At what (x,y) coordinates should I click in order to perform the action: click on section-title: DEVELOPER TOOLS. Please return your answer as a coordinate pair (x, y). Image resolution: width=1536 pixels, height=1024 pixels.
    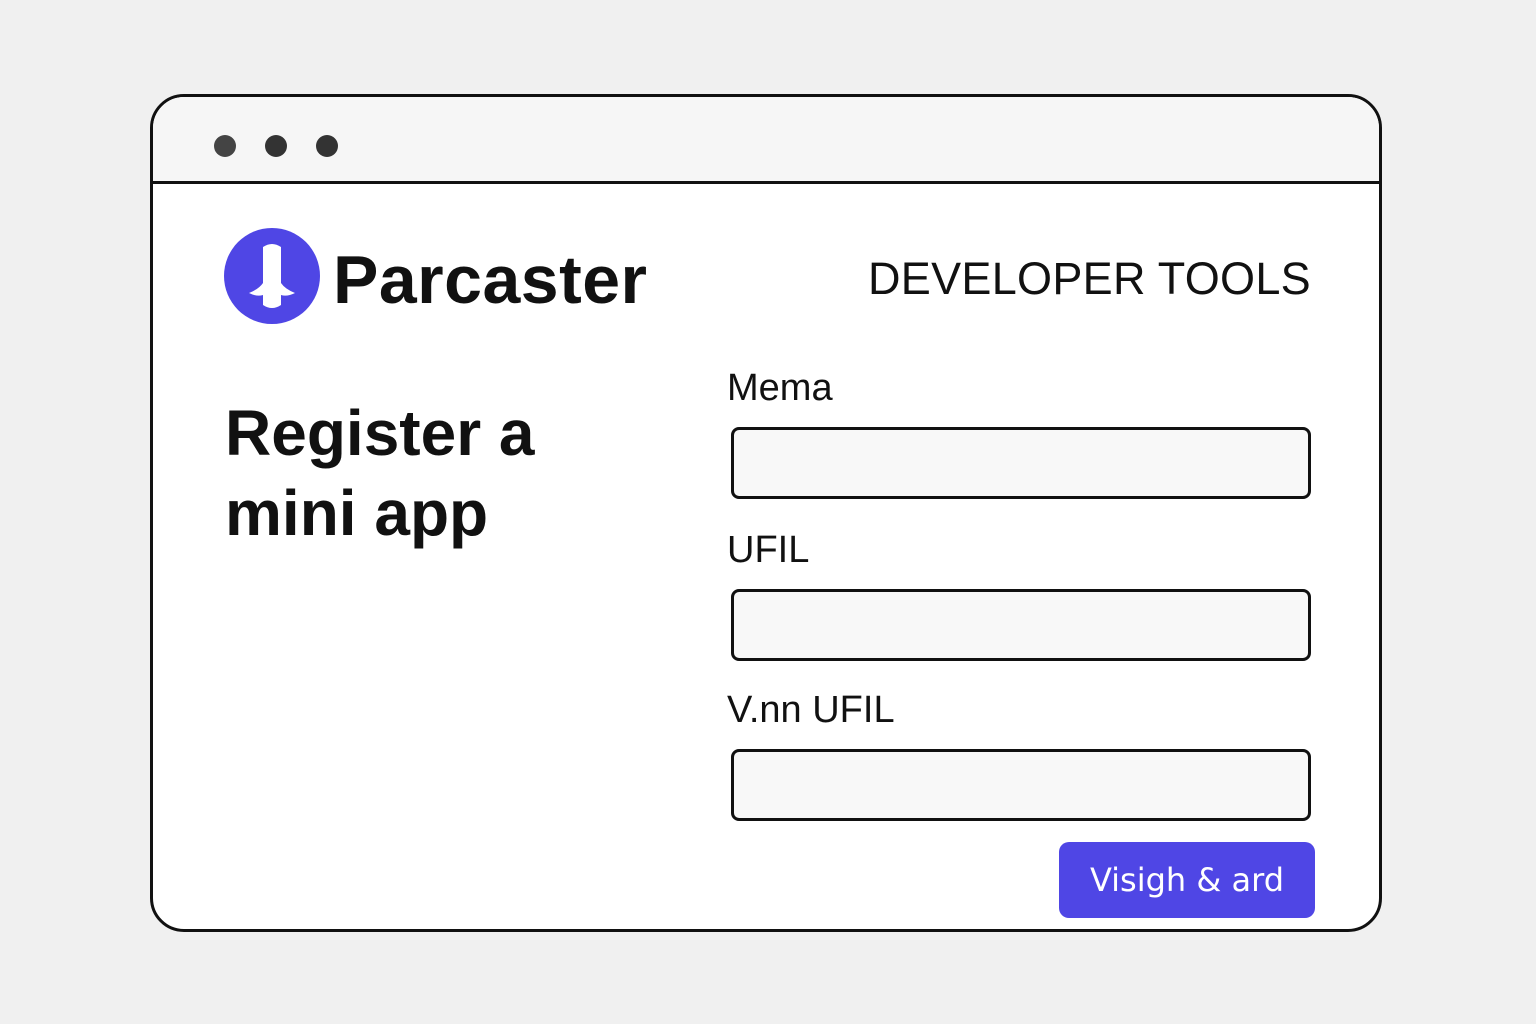
    Looking at the image, I should click on (1089, 278).